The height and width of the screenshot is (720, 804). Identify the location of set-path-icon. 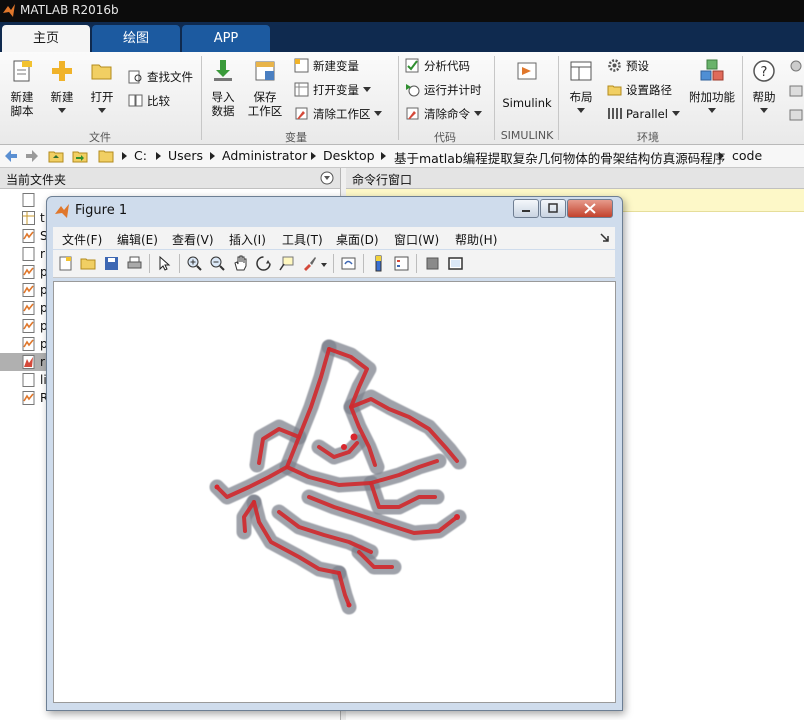
(614, 90).